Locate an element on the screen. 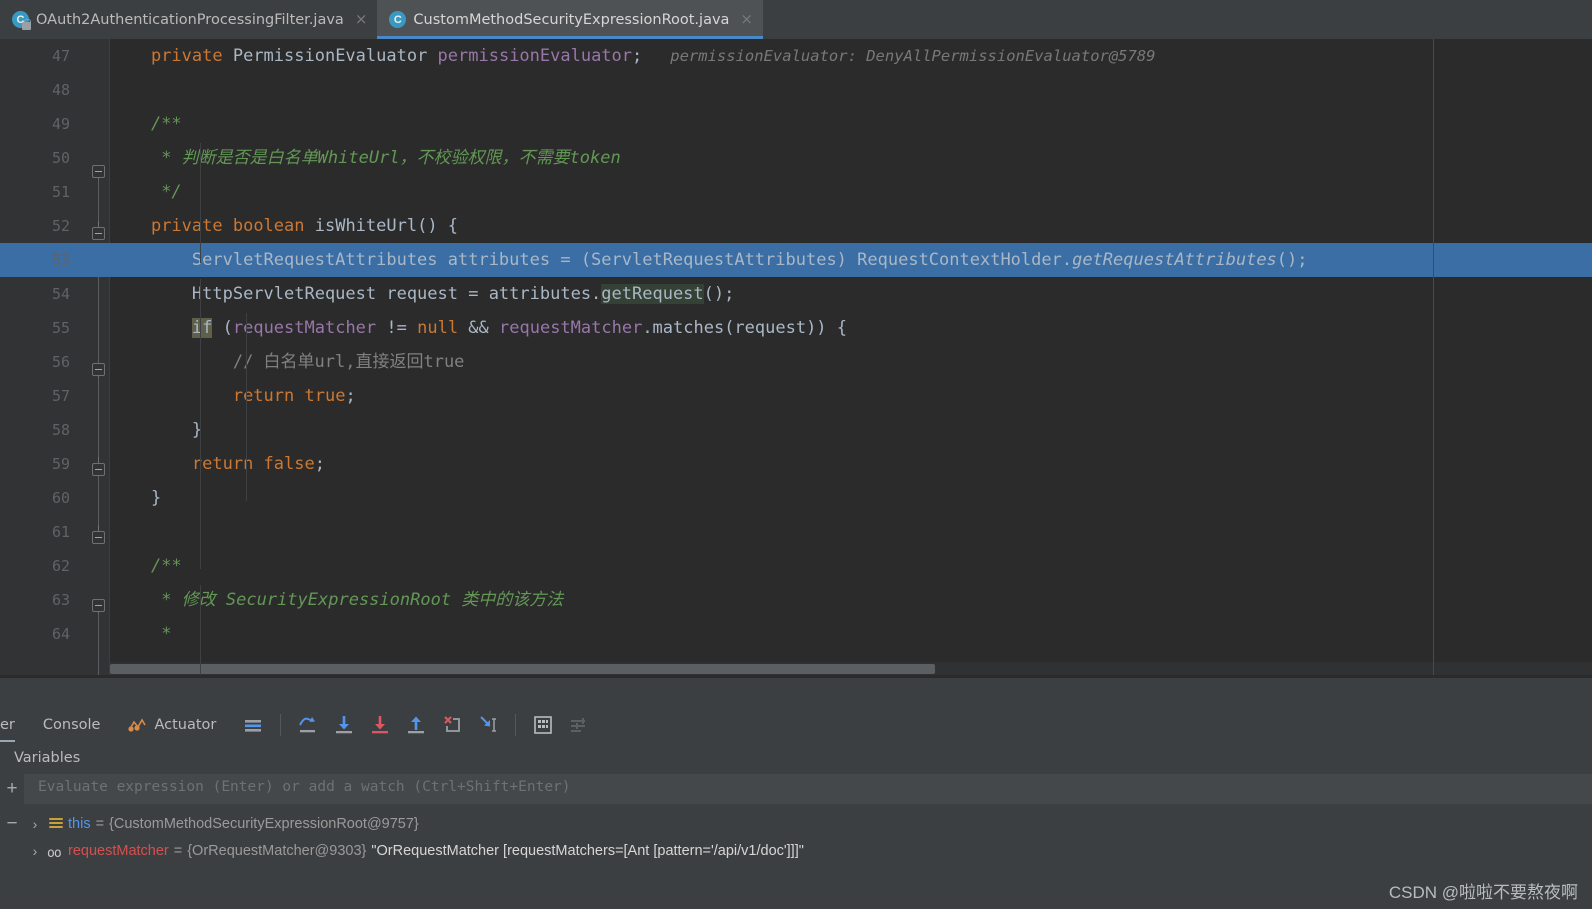 The width and height of the screenshot is (1592, 909). code-line: 61 is located at coordinates (796, 532).